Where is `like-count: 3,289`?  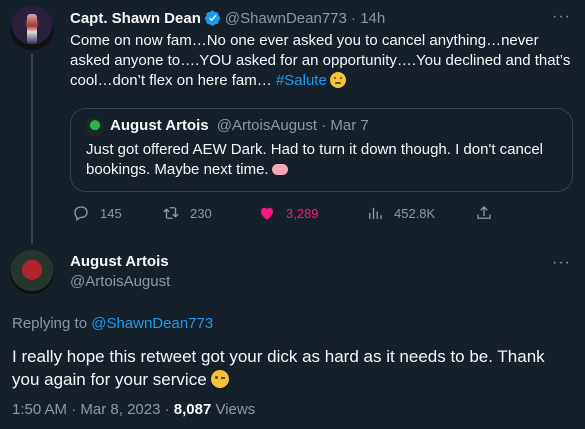
like-count: 3,289 is located at coordinates (302, 213).